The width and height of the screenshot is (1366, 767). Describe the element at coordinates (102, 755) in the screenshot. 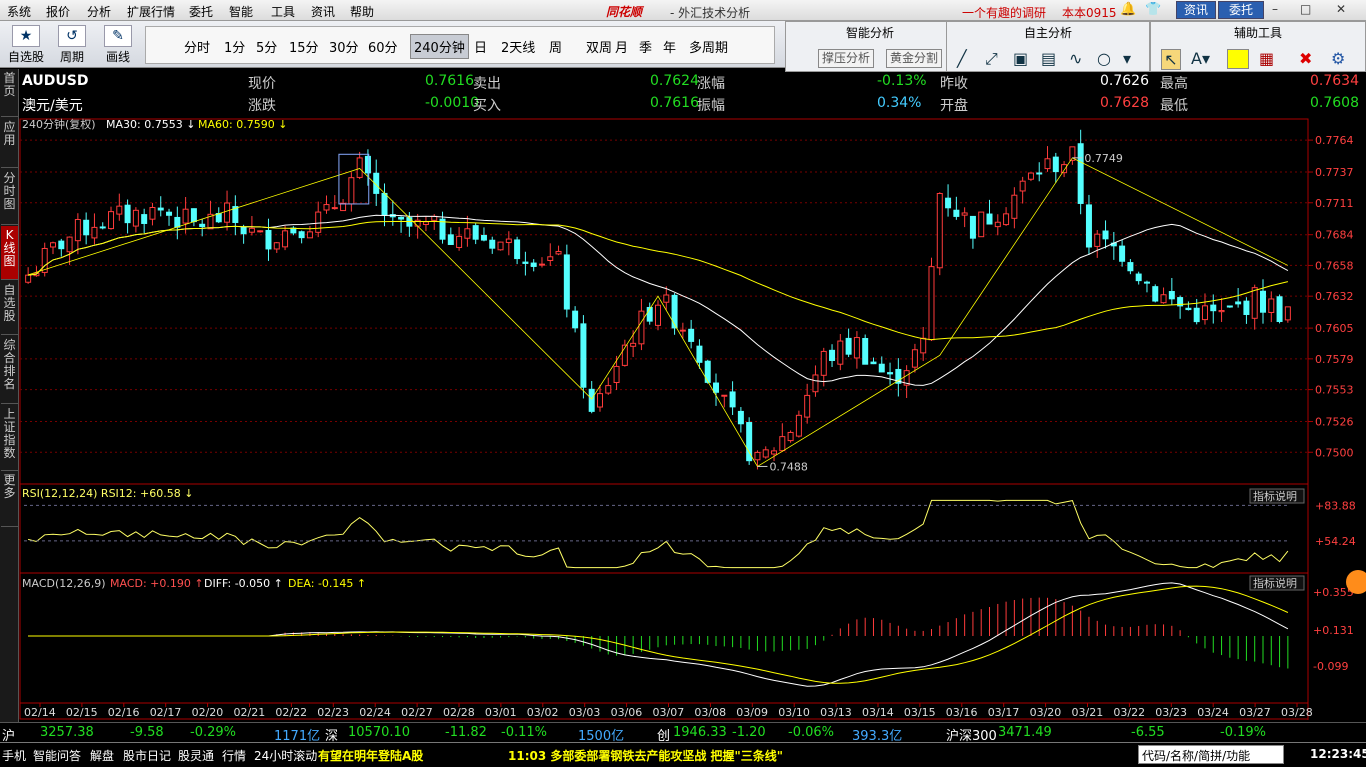

I see `status-item: 解盘` at that location.